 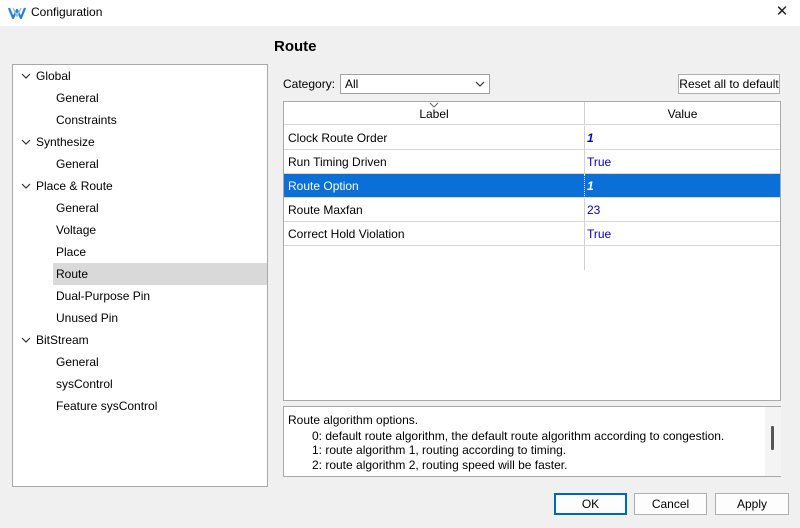 I want to click on category-label: Category:, so click(x=309, y=84).